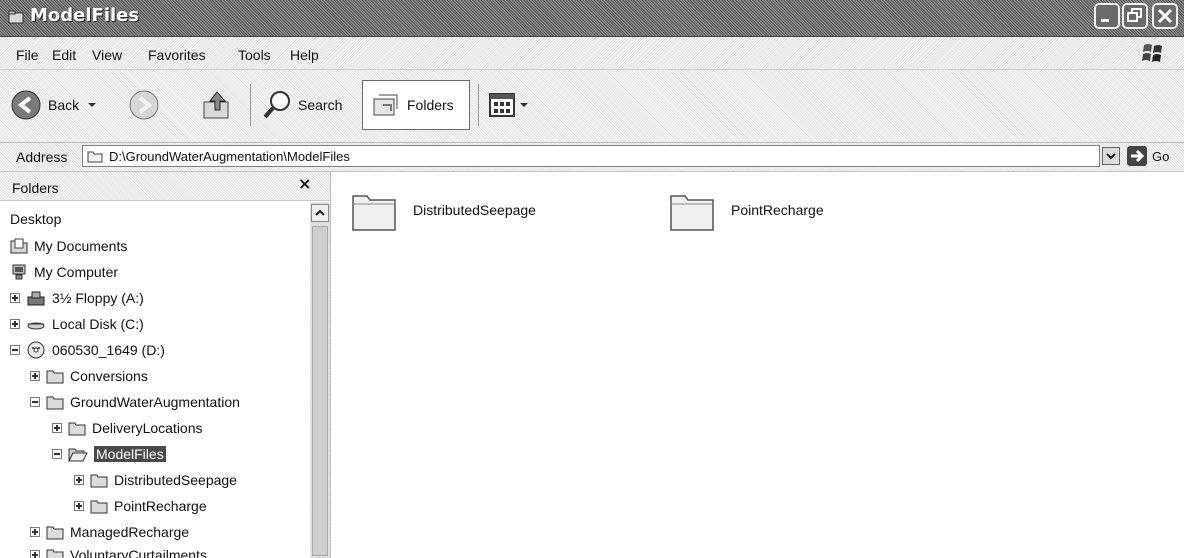 The width and height of the screenshot is (1184, 558). I want to click on tree-item-distributed-seepage: DistributedSeepage, so click(155, 480).